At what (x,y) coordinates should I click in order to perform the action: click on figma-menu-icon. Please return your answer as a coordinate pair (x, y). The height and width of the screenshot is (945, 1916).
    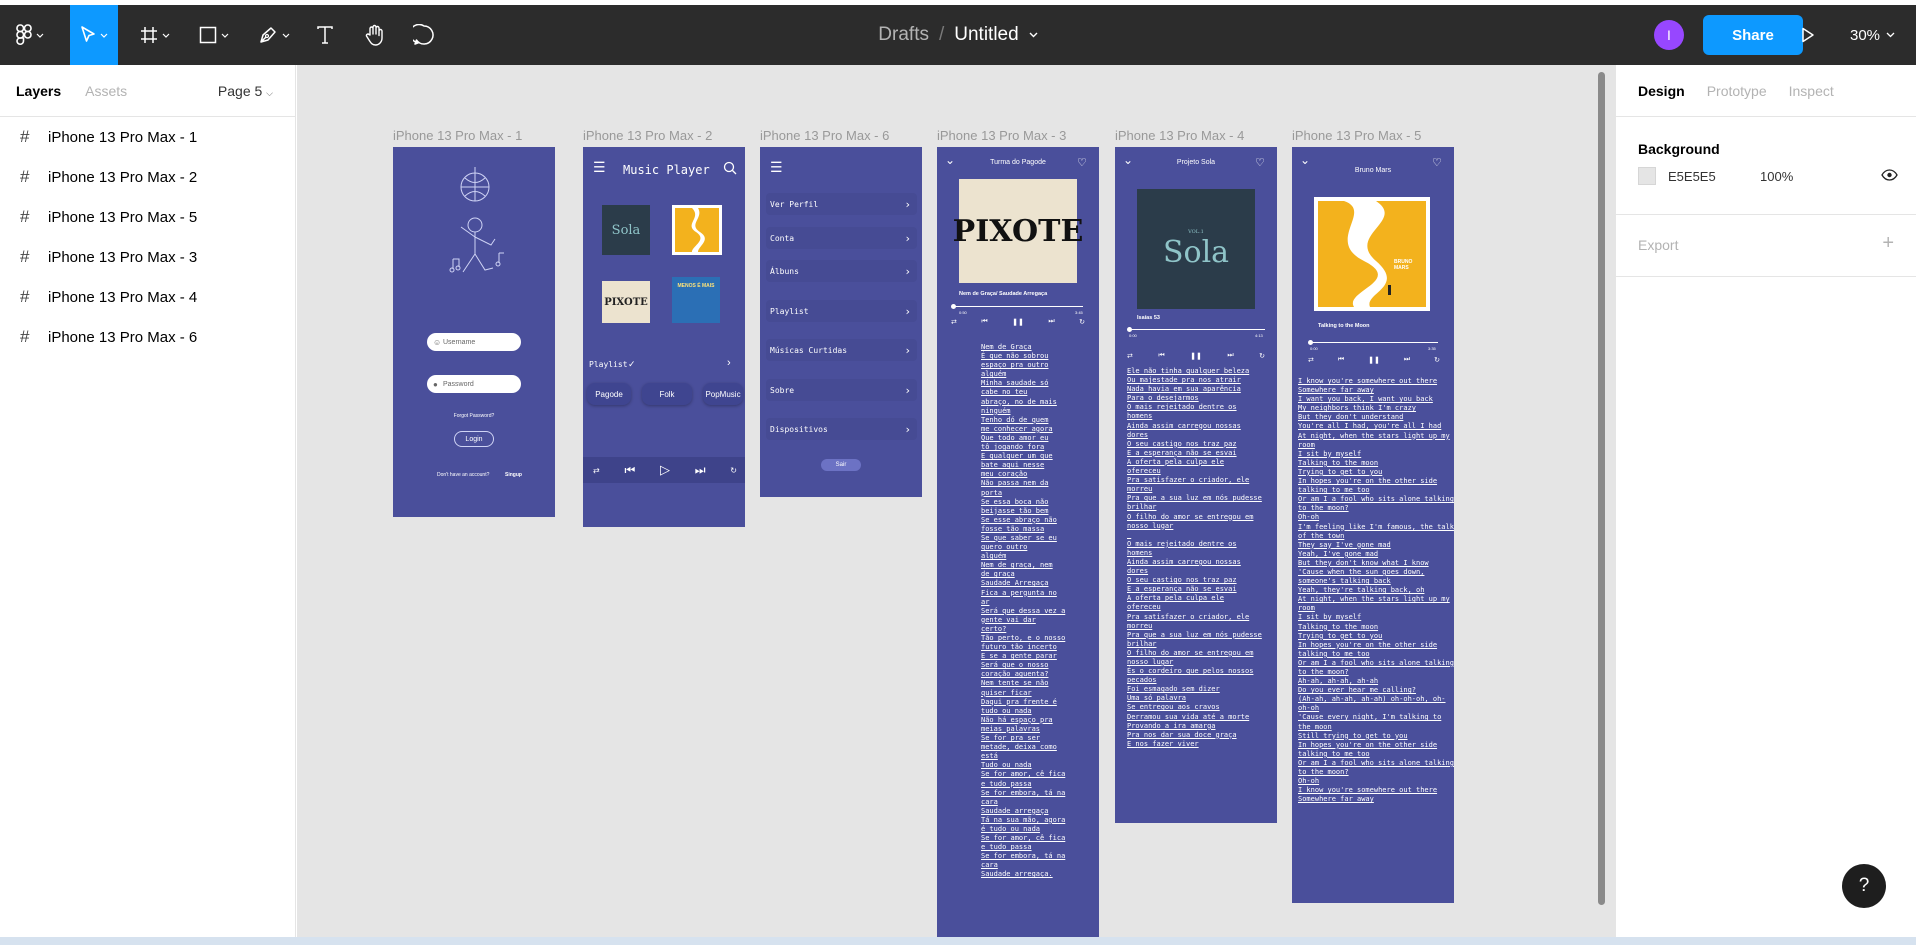
    Looking at the image, I should click on (30, 35).